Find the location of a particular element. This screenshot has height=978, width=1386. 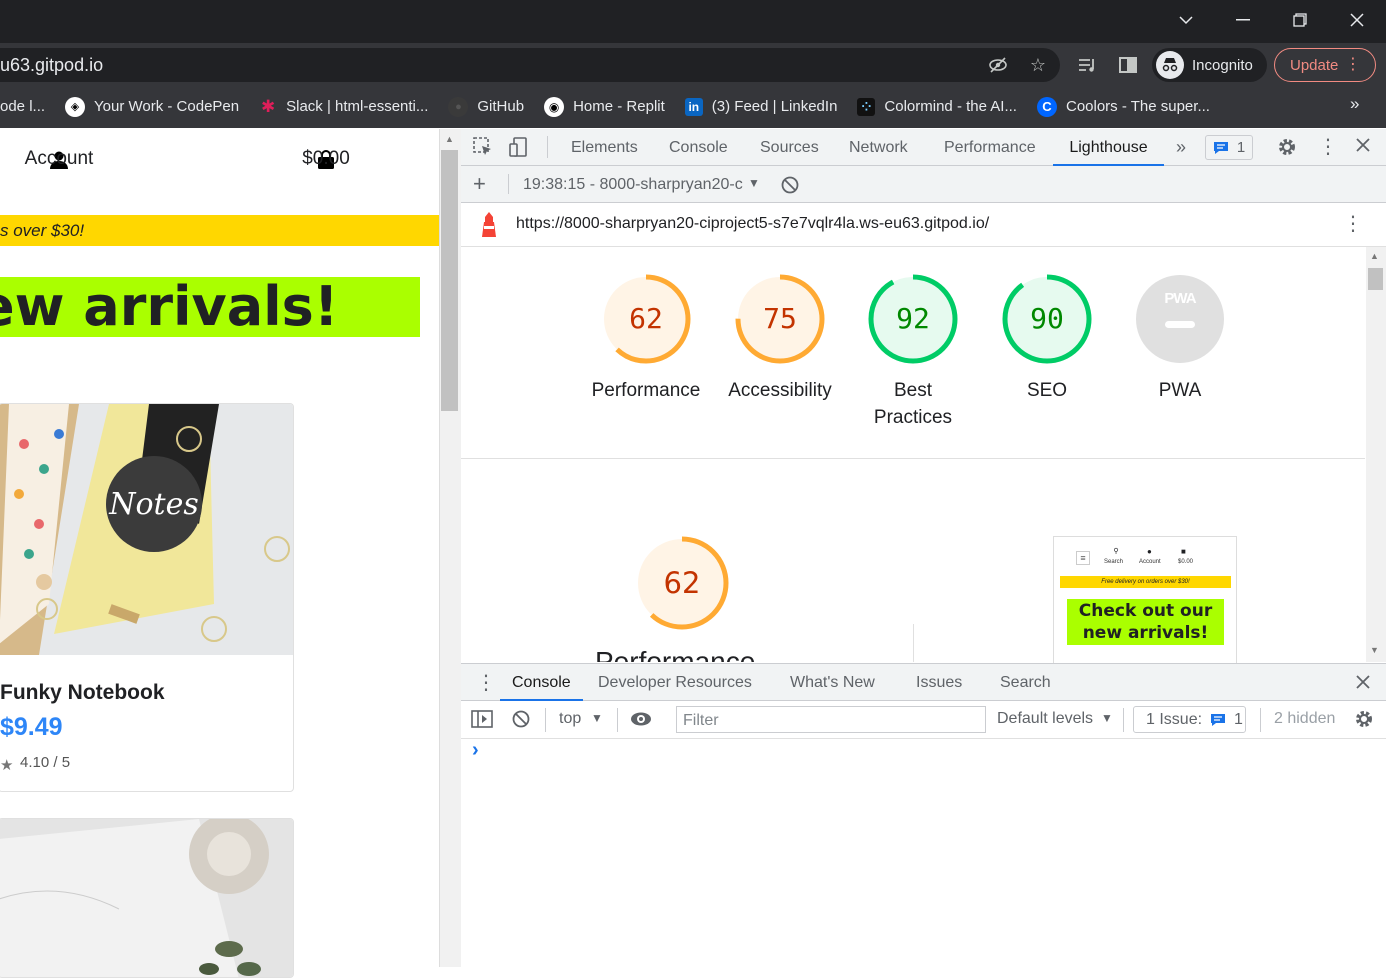

seo-label: SEO is located at coordinates (1047, 390).